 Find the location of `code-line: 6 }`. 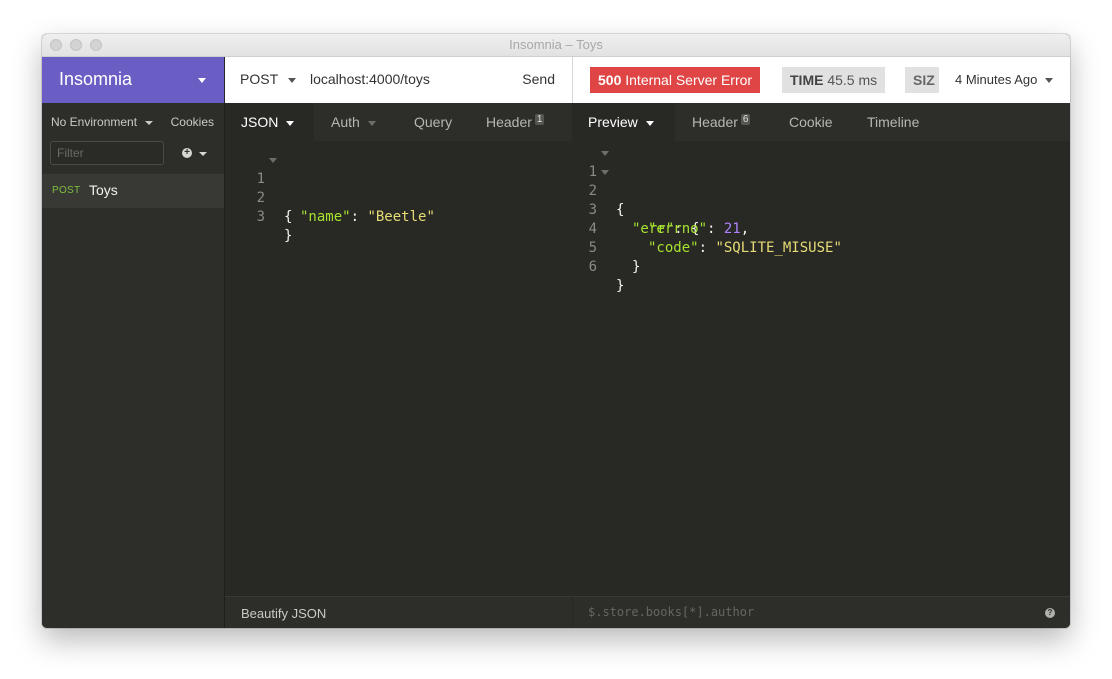

code-line: 6 } is located at coordinates (599, 266).